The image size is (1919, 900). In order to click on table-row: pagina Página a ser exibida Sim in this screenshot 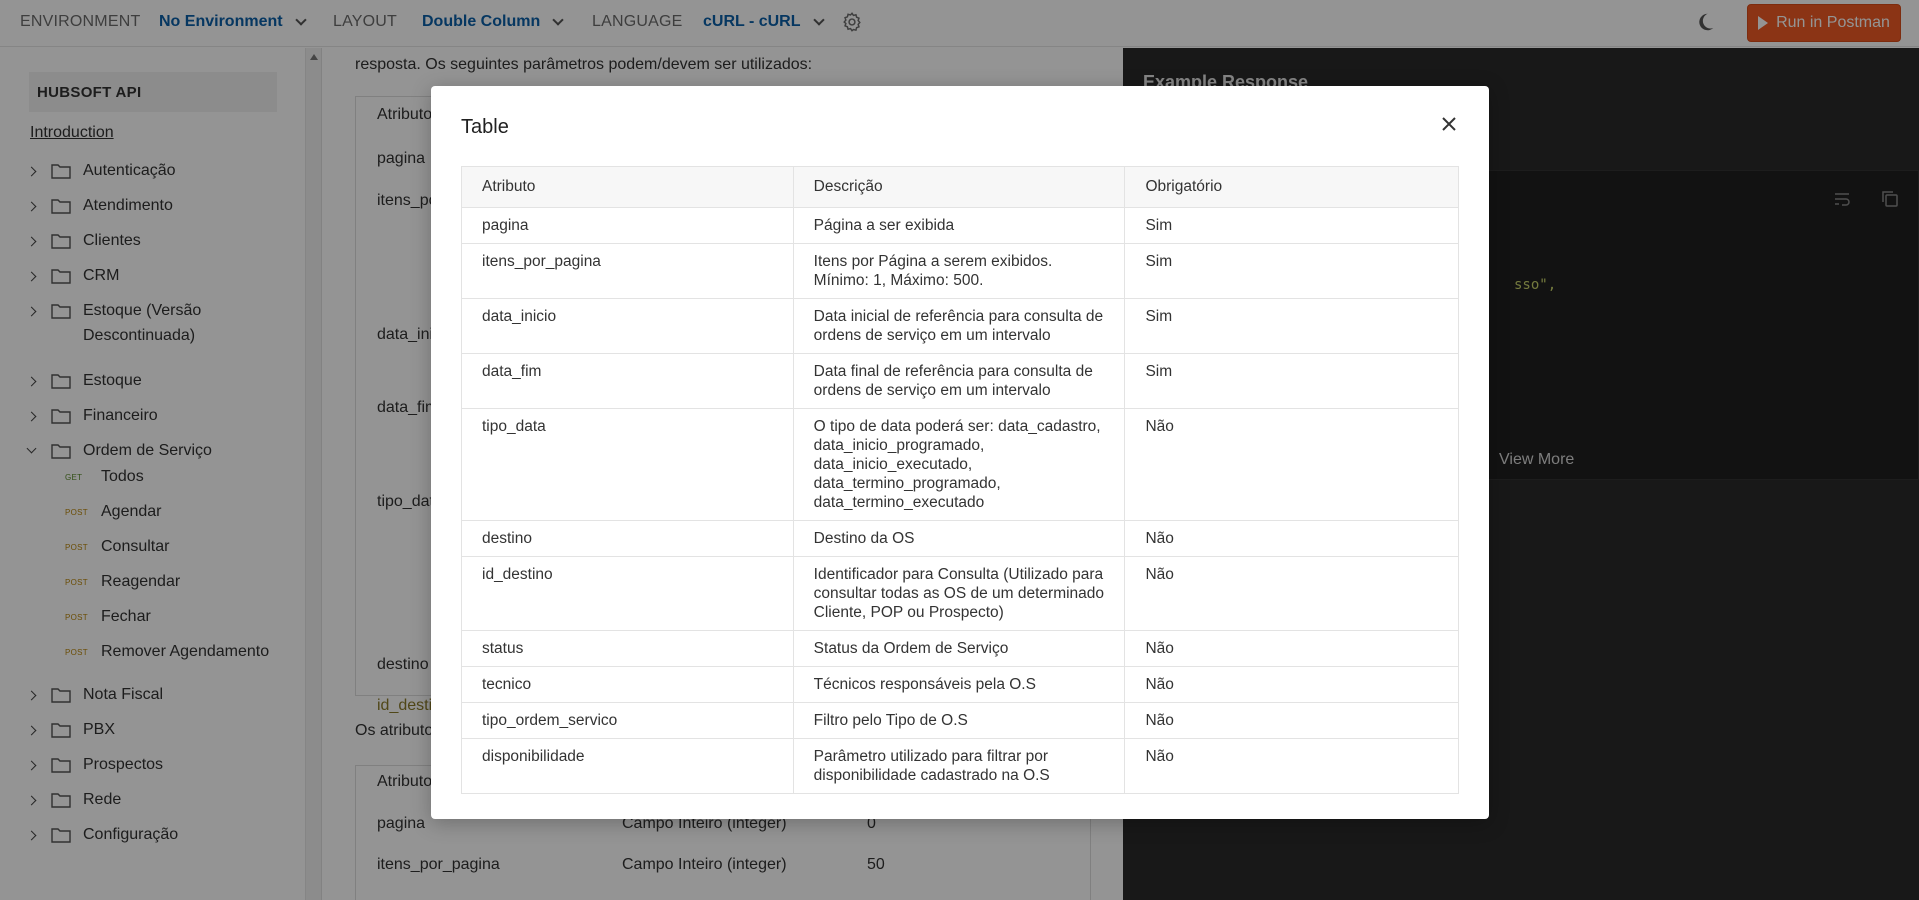, I will do `click(960, 225)`.